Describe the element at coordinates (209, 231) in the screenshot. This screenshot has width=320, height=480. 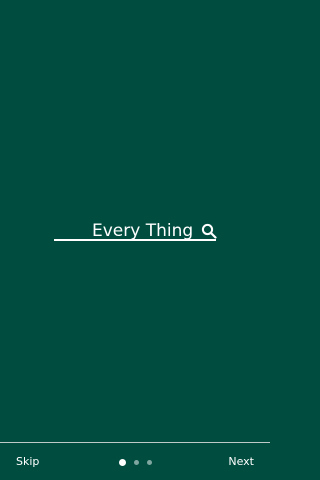
I see `search-icon` at that location.